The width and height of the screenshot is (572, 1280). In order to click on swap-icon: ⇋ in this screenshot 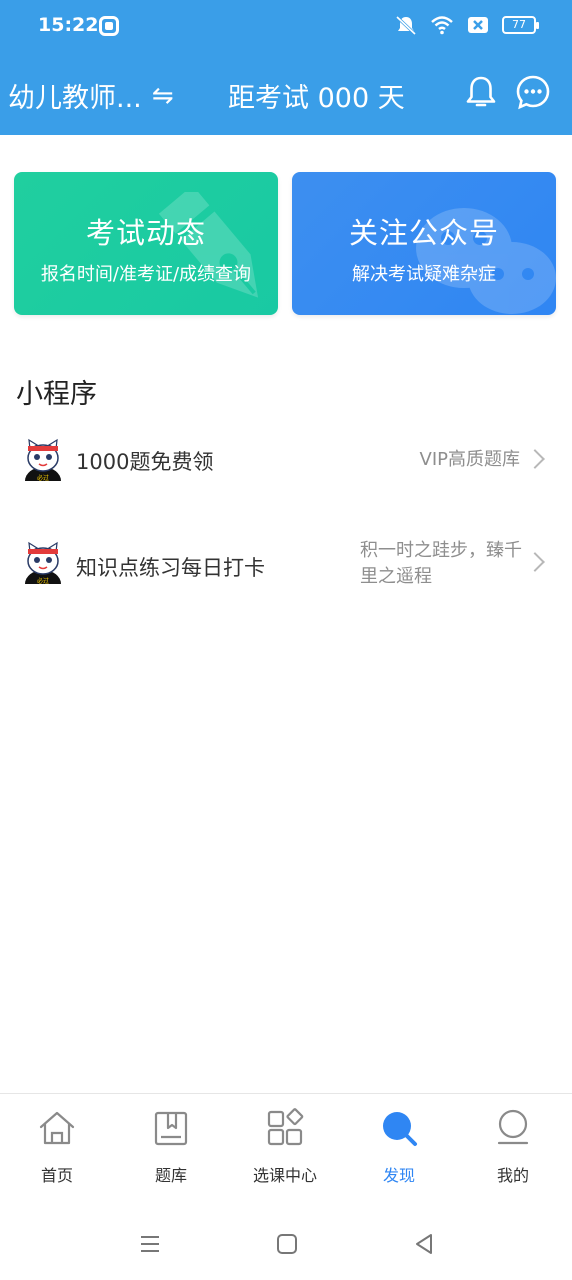, I will do `click(162, 95)`.